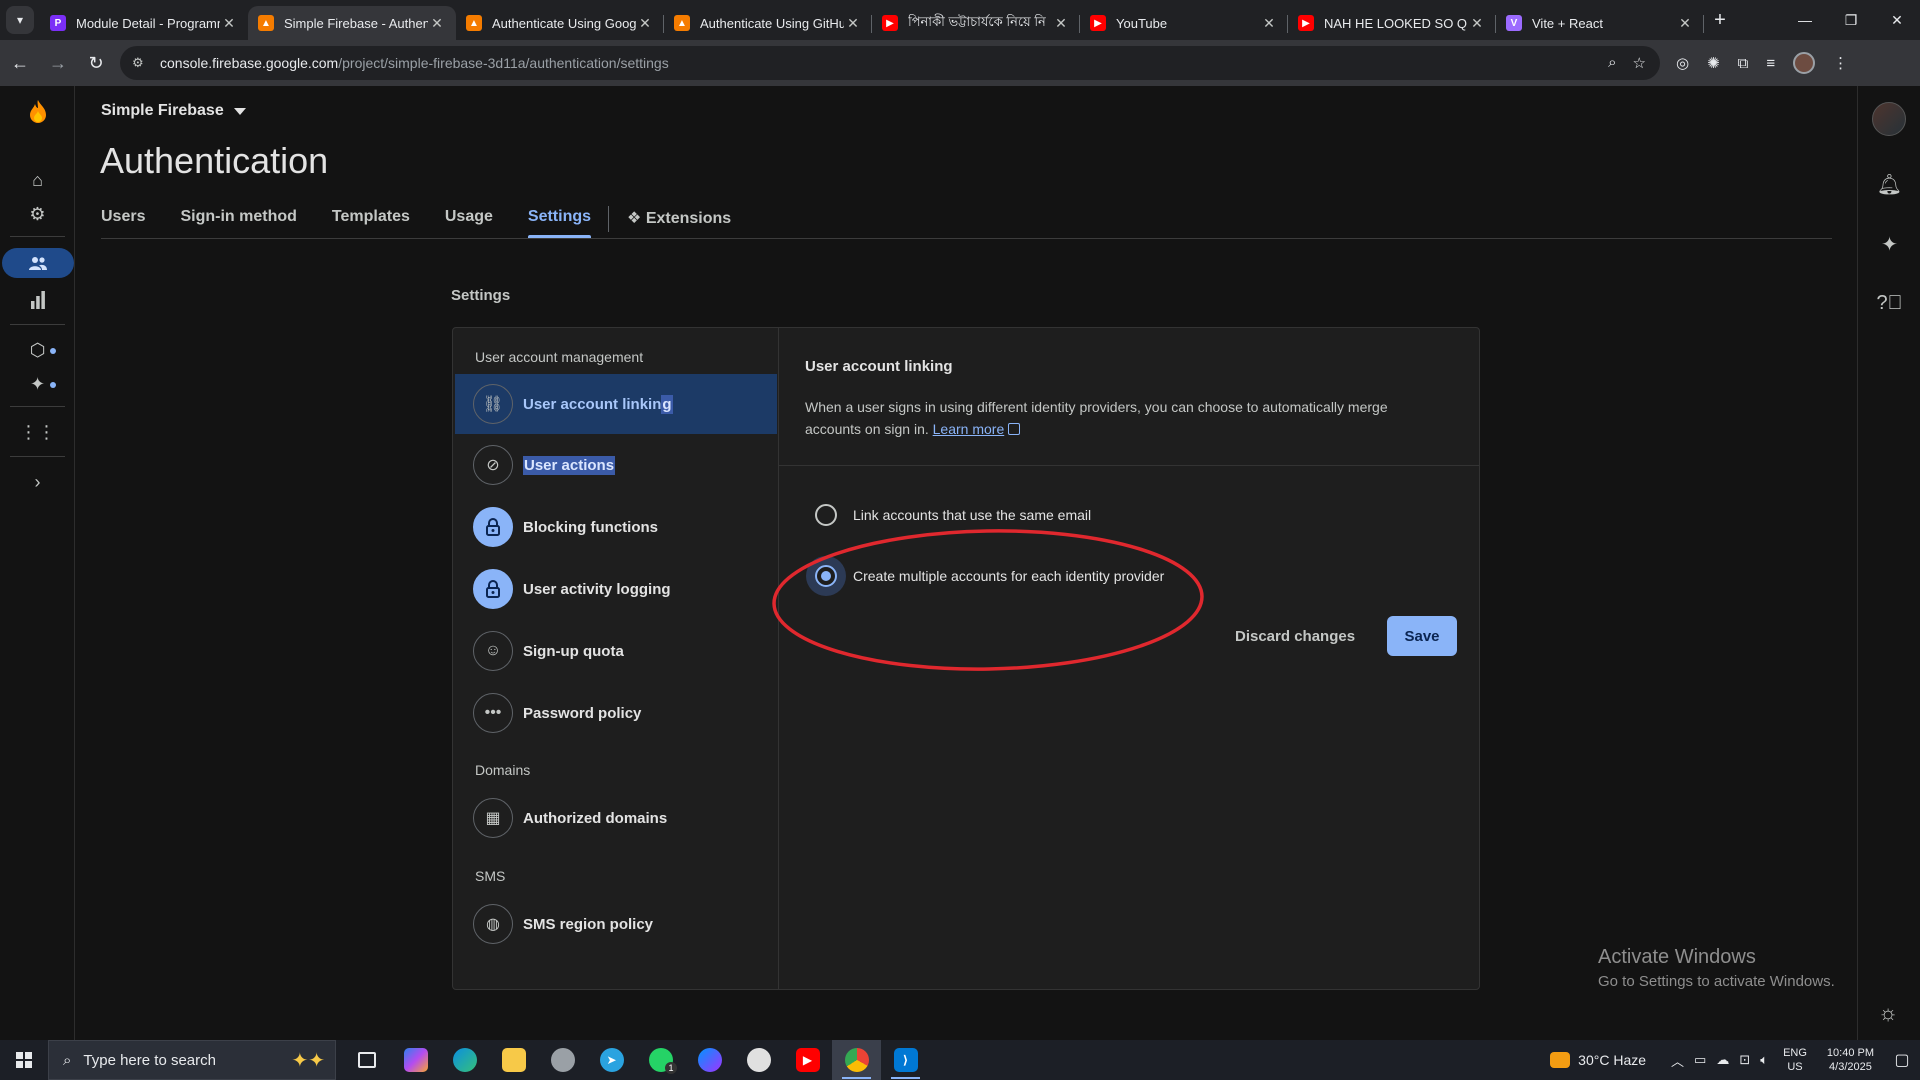  What do you see at coordinates (679, 219) in the screenshot?
I see `tab-extensions: ❖ Extensions` at bounding box center [679, 219].